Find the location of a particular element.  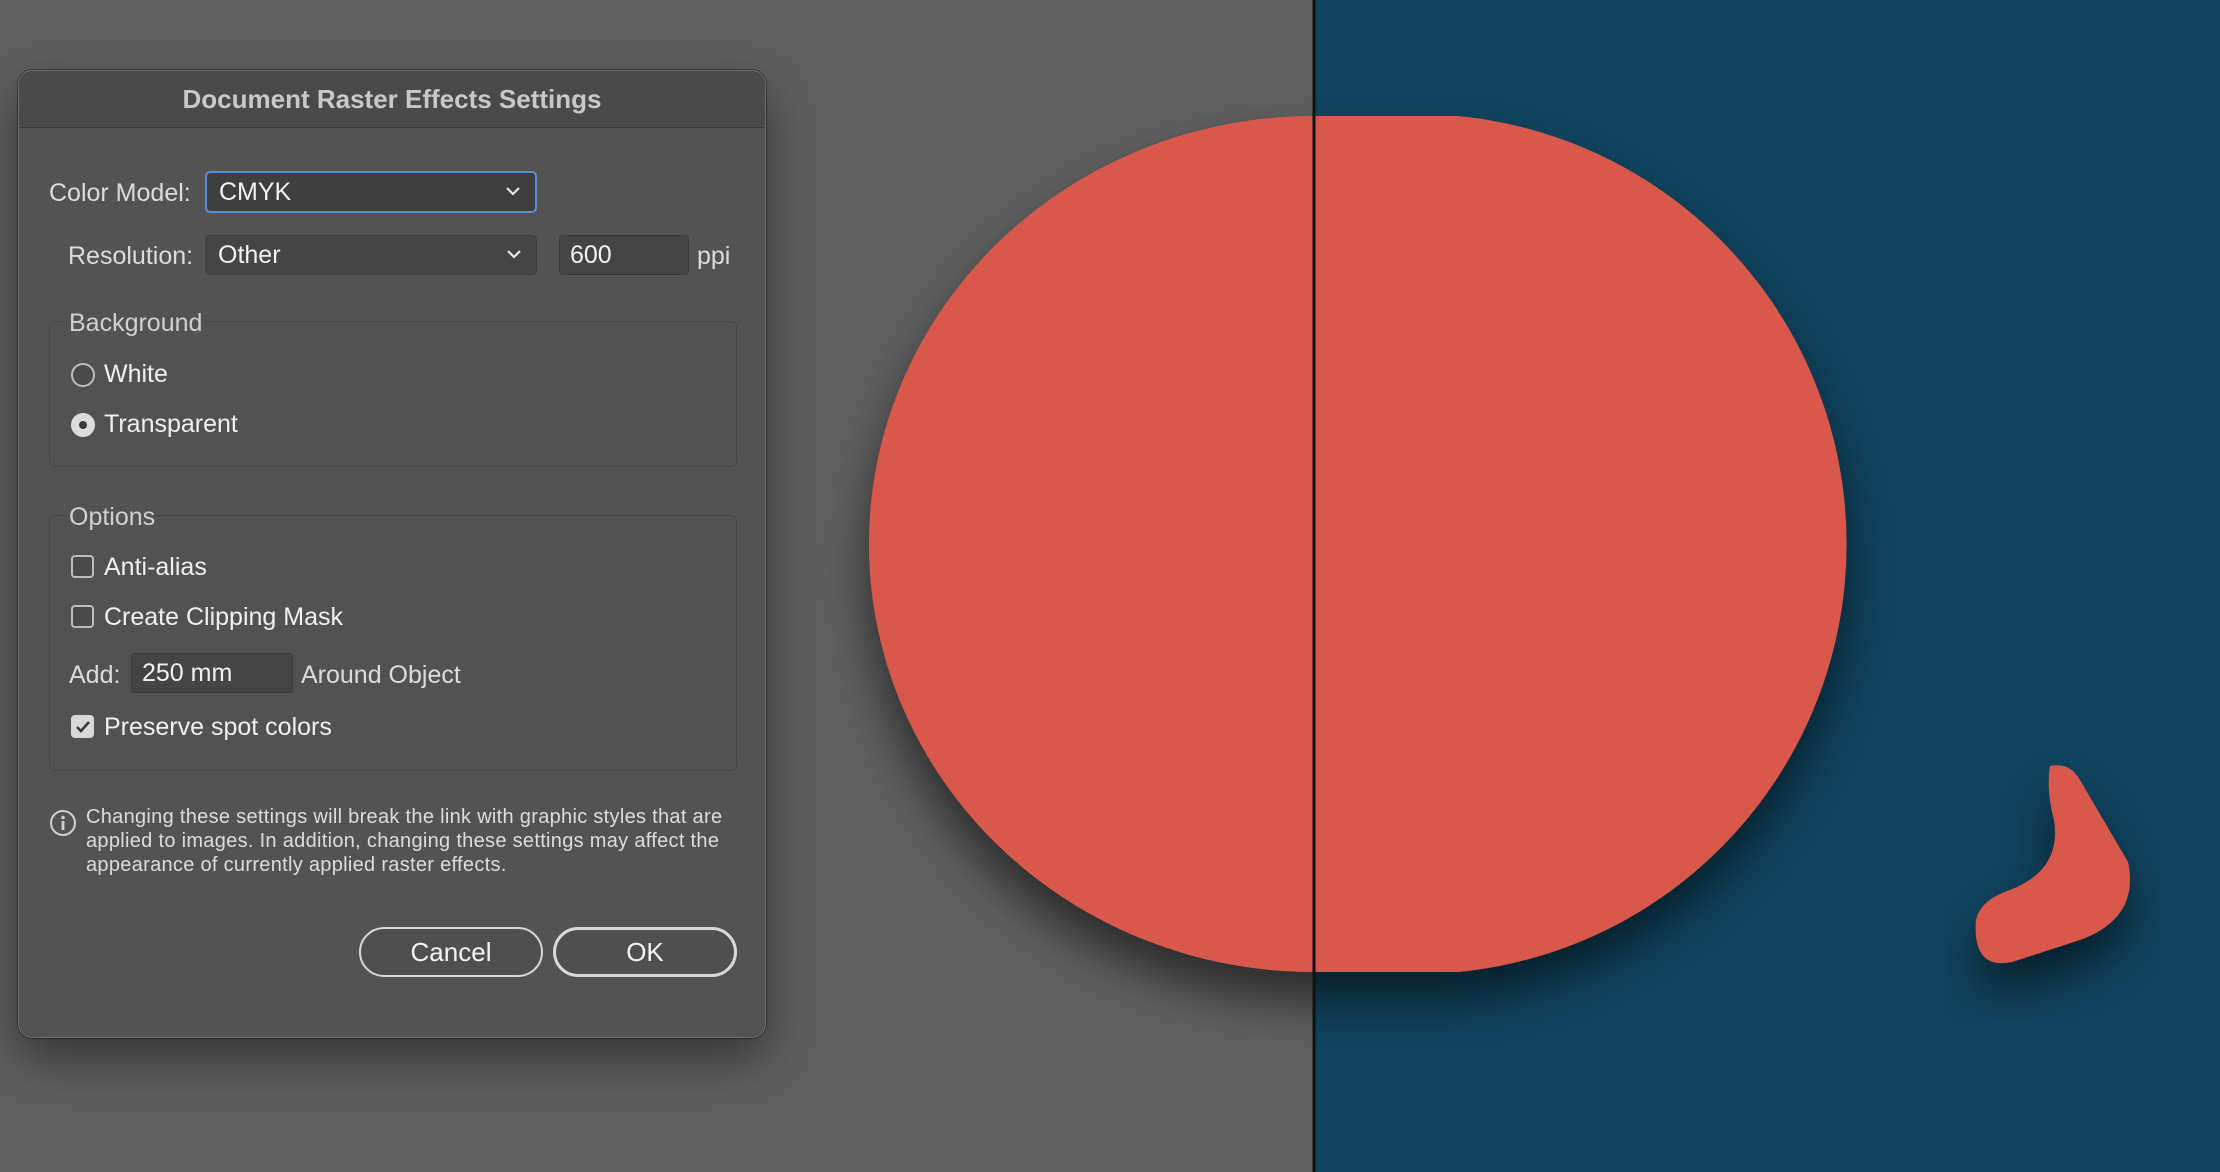

options-group-title: Options is located at coordinates (112, 517).